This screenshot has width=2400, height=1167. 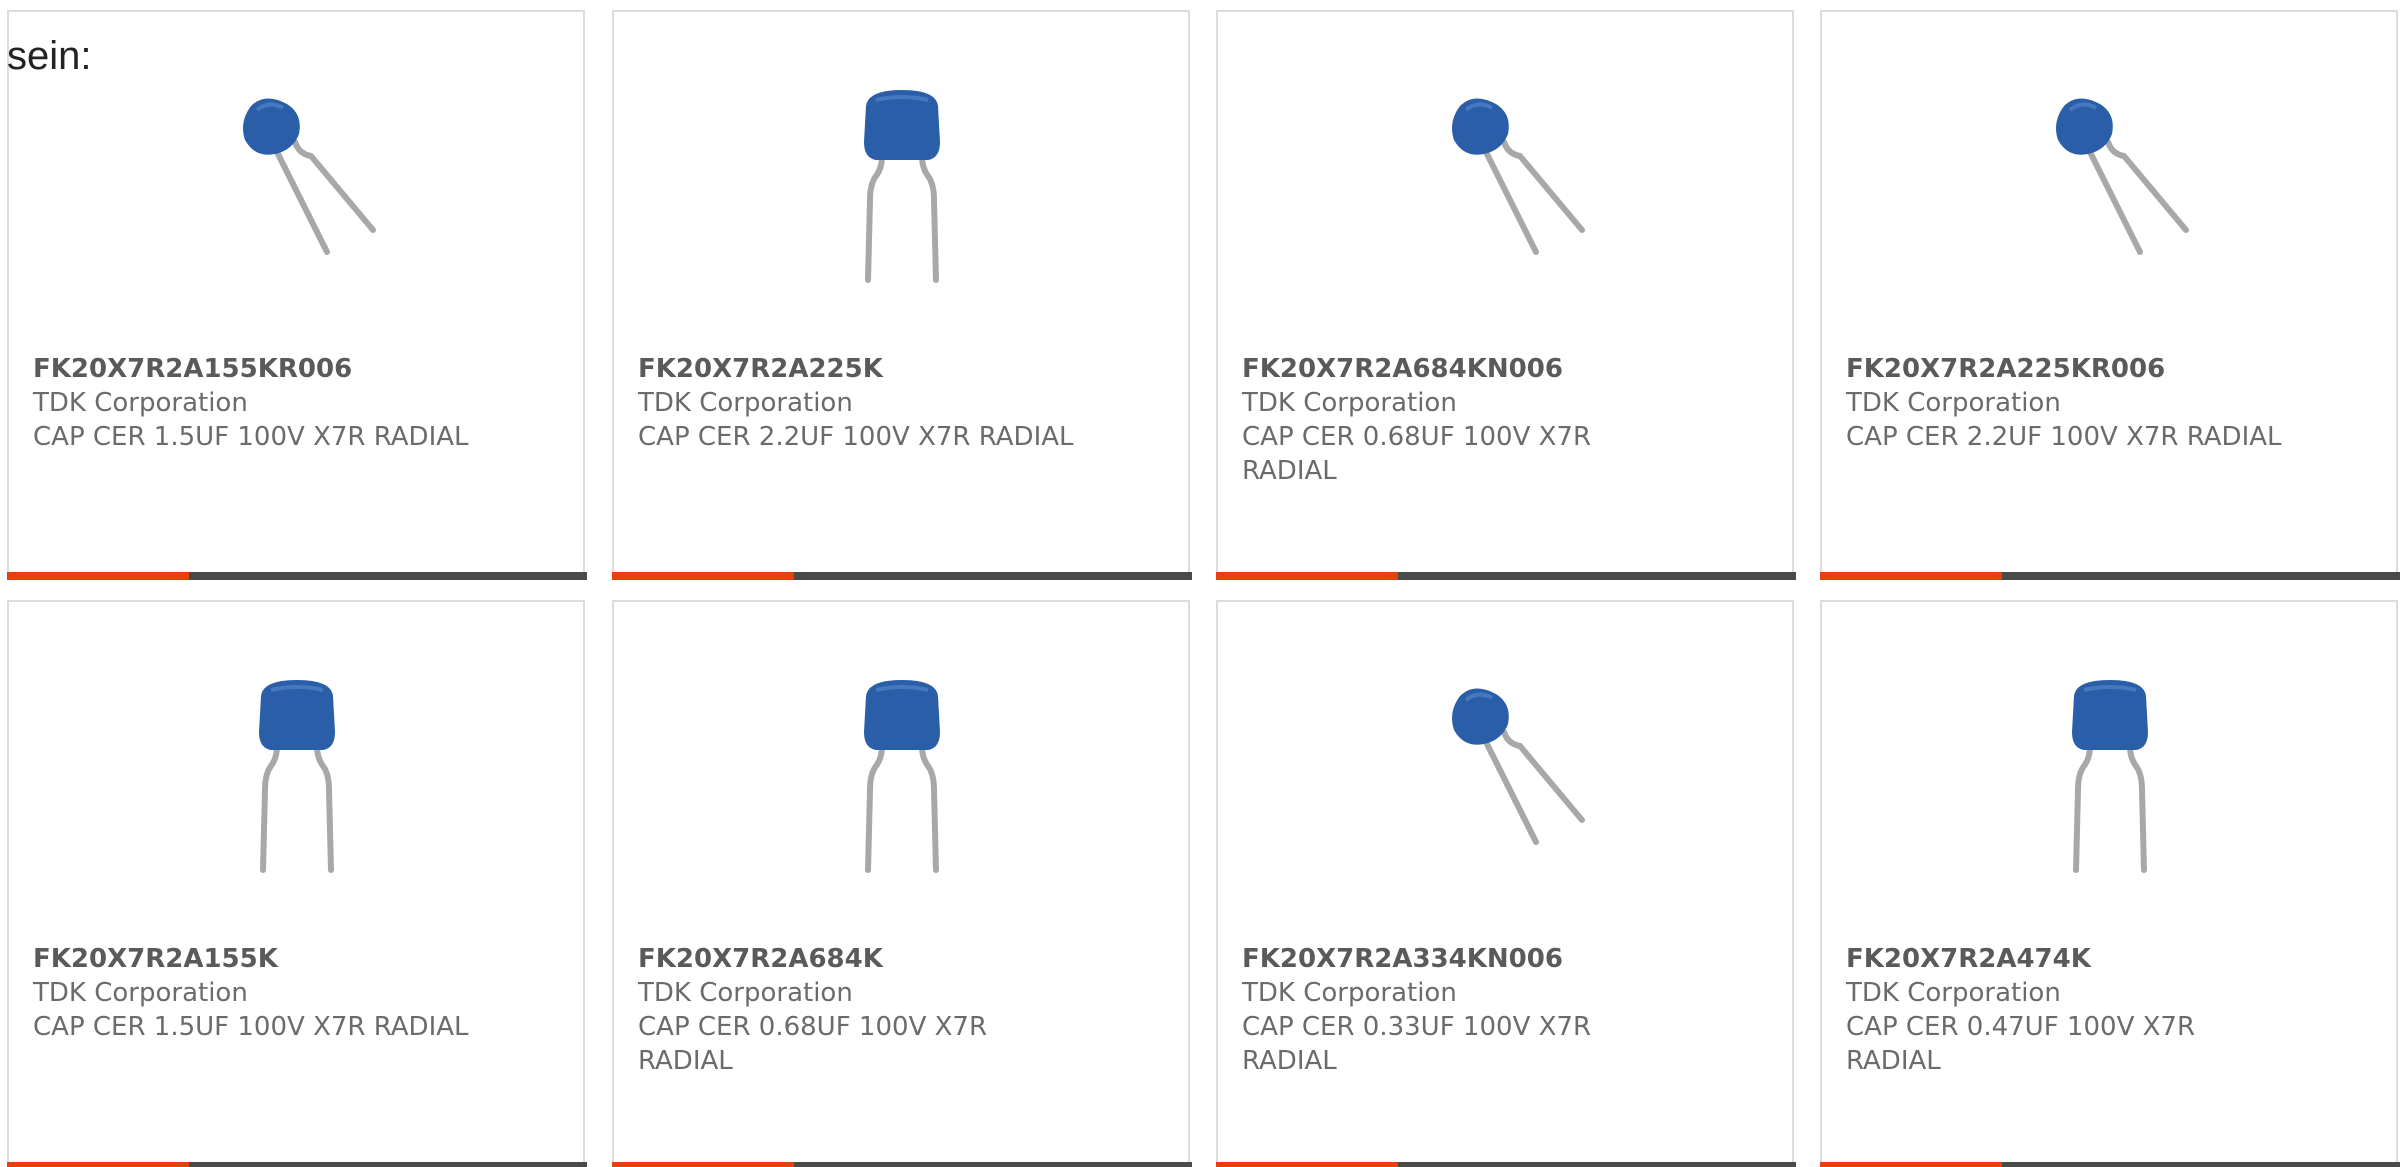 What do you see at coordinates (1462, 959) in the screenshot?
I see `part-number-link: FK20X7R2A334KN006` at bounding box center [1462, 959].